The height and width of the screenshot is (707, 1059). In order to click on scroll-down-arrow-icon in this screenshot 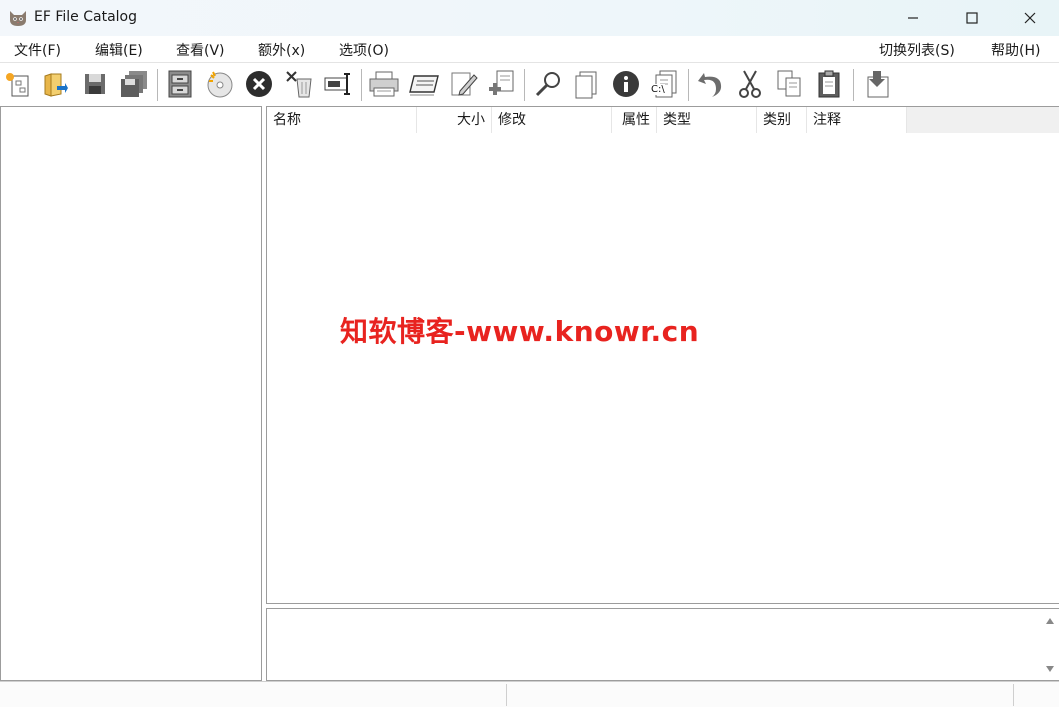, I will do `click(1050, 669)`.